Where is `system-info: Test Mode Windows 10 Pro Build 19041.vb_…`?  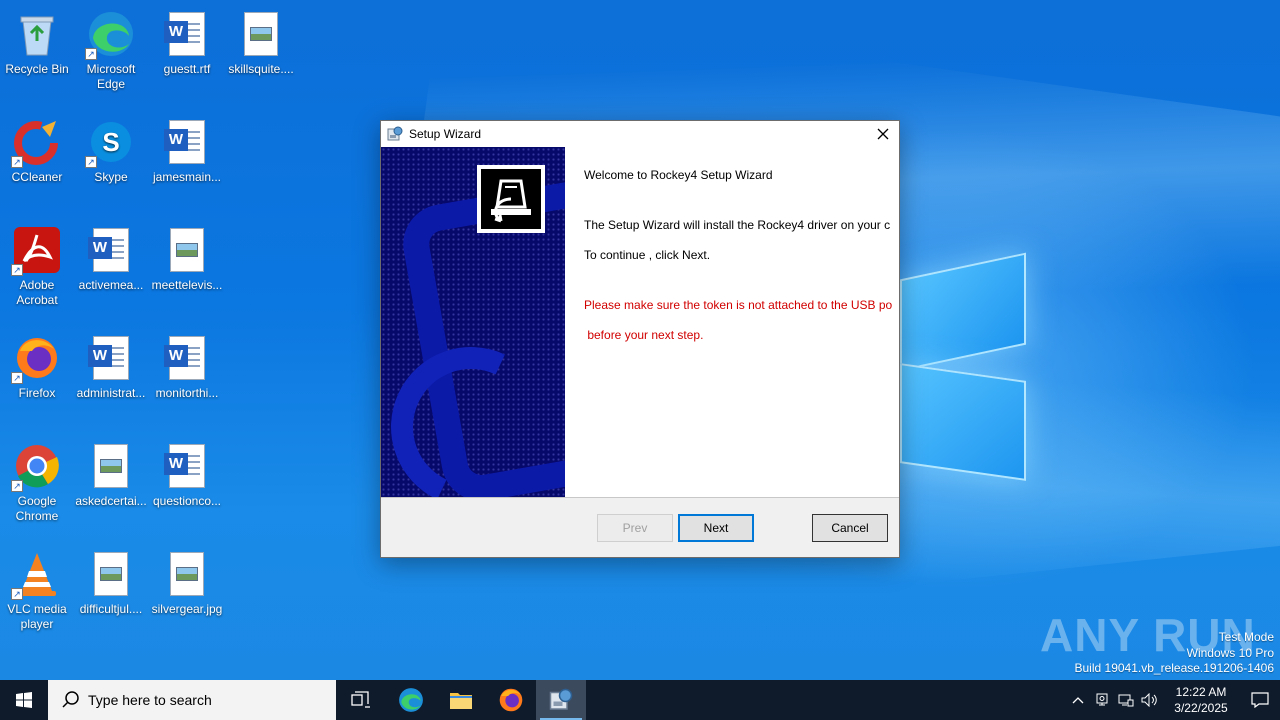 system-info: Test Mode Windows 10 Pro Build 19041.vb_… is located at coordinates (1175, 653).